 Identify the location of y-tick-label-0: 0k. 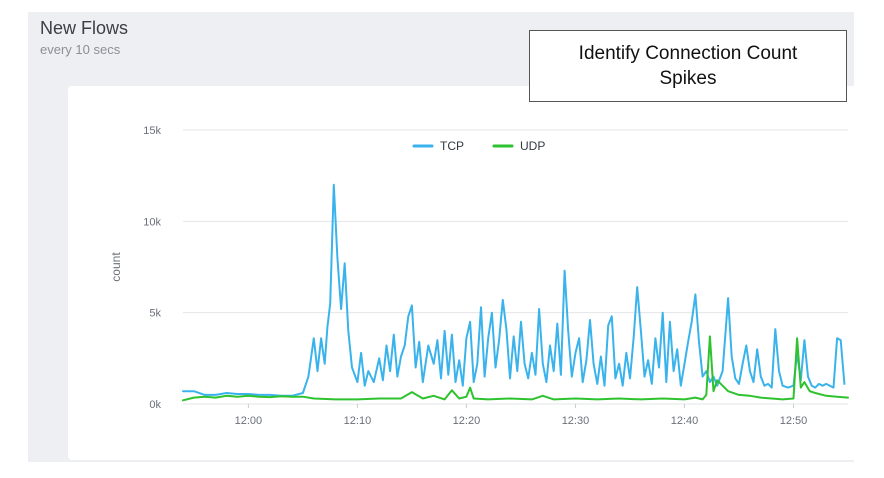
(155, 405).